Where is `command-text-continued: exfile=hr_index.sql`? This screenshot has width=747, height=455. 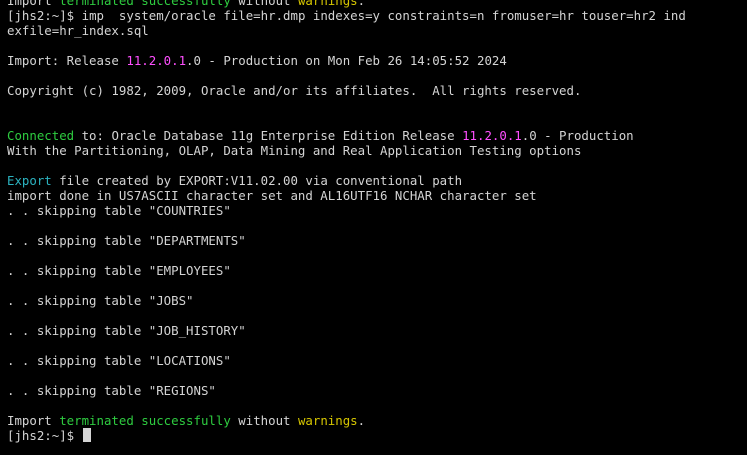
command-text-continued: exfile=hr_index.sql is located at coordinates (78, 30).